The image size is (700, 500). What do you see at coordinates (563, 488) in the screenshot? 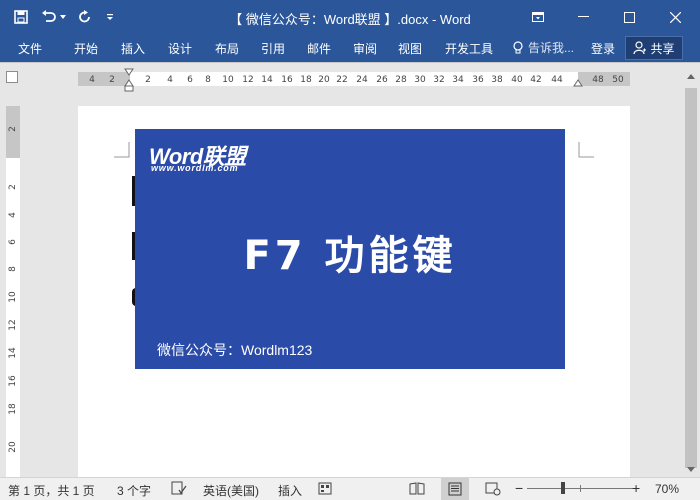
I see `zoom-slider-thumb` at bounding box center [563, 488].